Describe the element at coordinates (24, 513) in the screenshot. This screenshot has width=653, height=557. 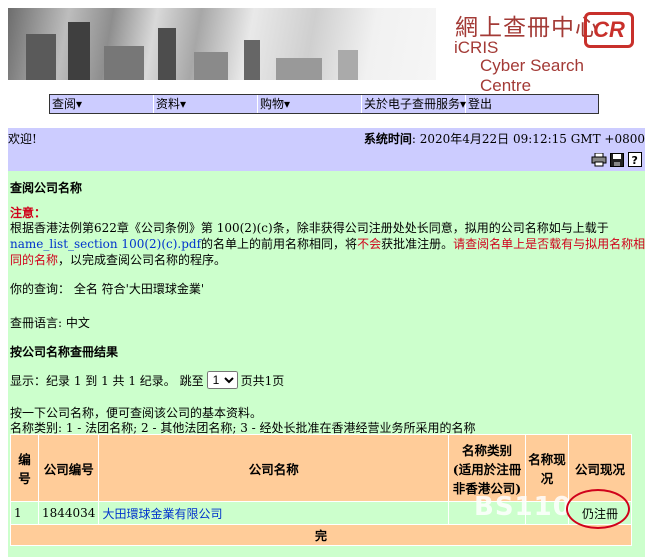
I see `cell-number: 1` at that location.